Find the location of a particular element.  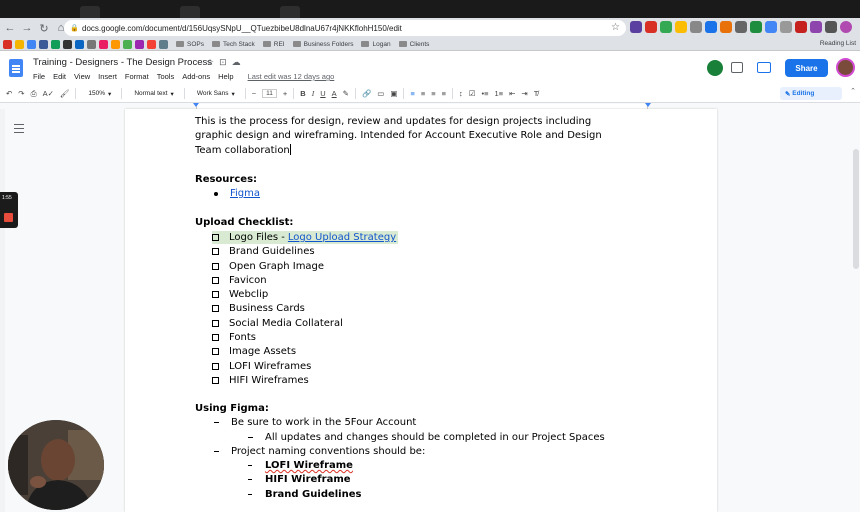

account-avatar is located at coordinates (845, 67).